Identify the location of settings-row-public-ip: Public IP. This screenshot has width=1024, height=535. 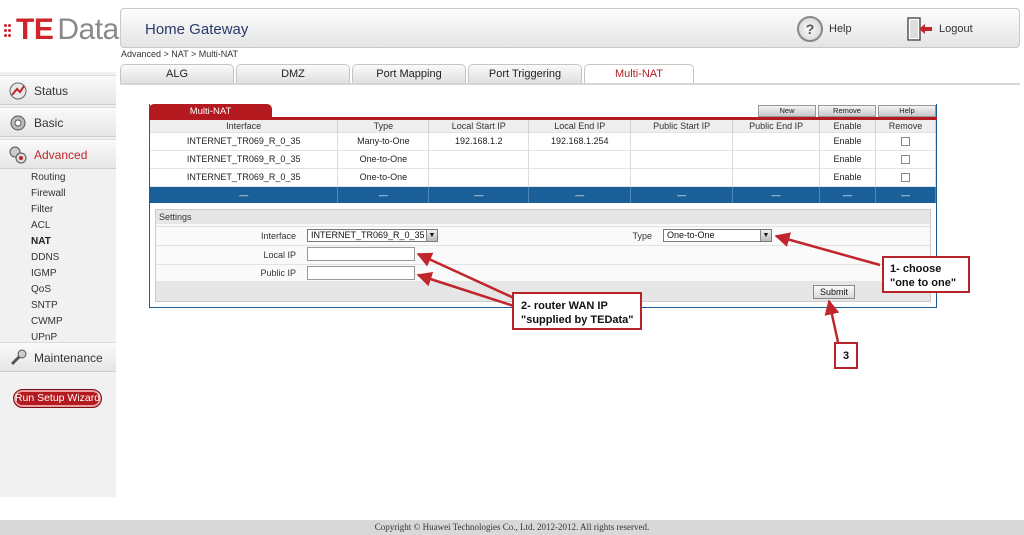
(543, 273).